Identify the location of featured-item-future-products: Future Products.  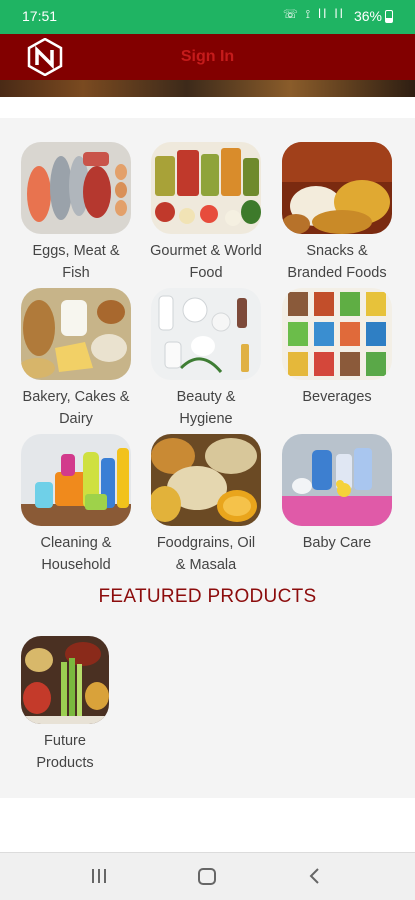
(65, 705).